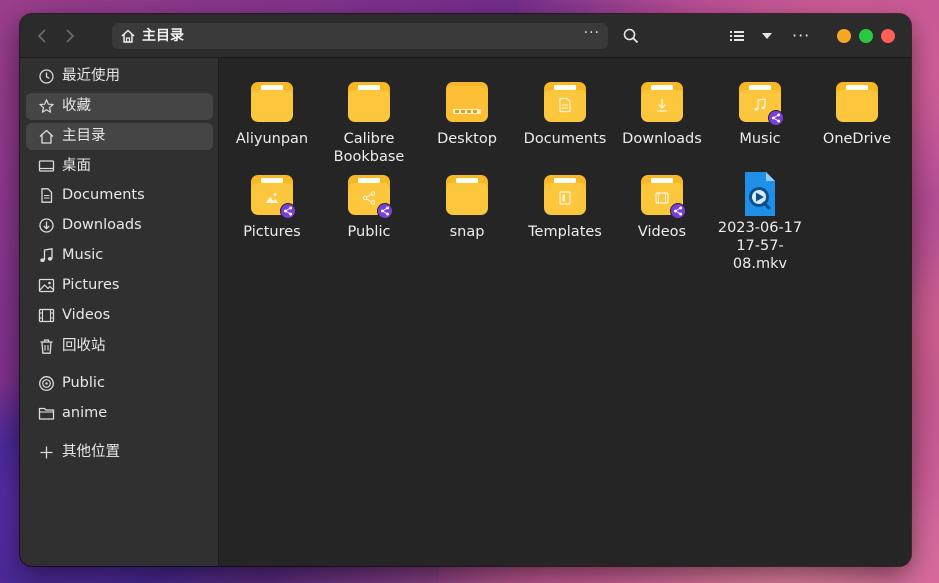  I want to click on downloads-folder-icon, so click(662, 102).